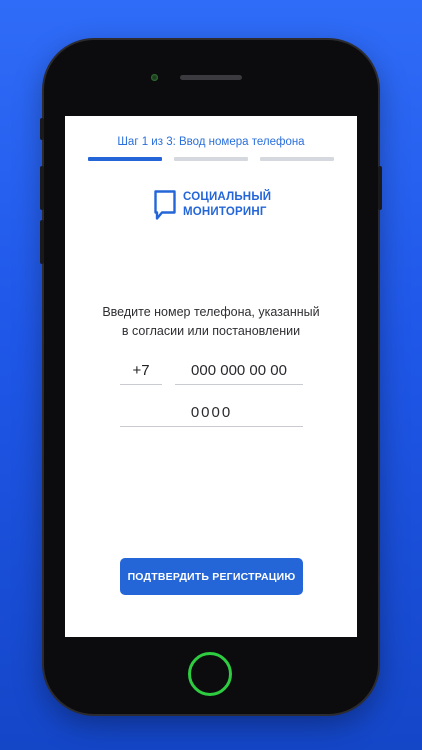 The height and width of the screenshot is (750, 422). What do you see at coordinates (42, 188) in the screenshot?
I see `volume-up-button` at bounding box center [42, 188].